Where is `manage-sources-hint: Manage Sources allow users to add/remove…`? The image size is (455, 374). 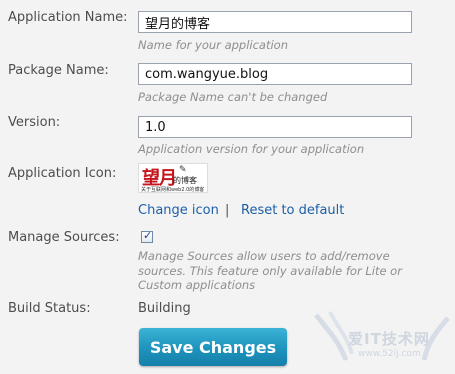
manage-sources-hint: Manage Sources allow users to add/remove… is located at coordinates (270, 270).